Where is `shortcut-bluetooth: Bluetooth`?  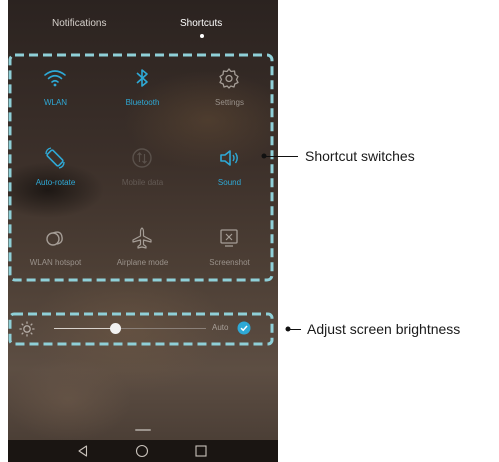 shortcut-bluetooth: Bluetooth is located at coordinates (142, 90).